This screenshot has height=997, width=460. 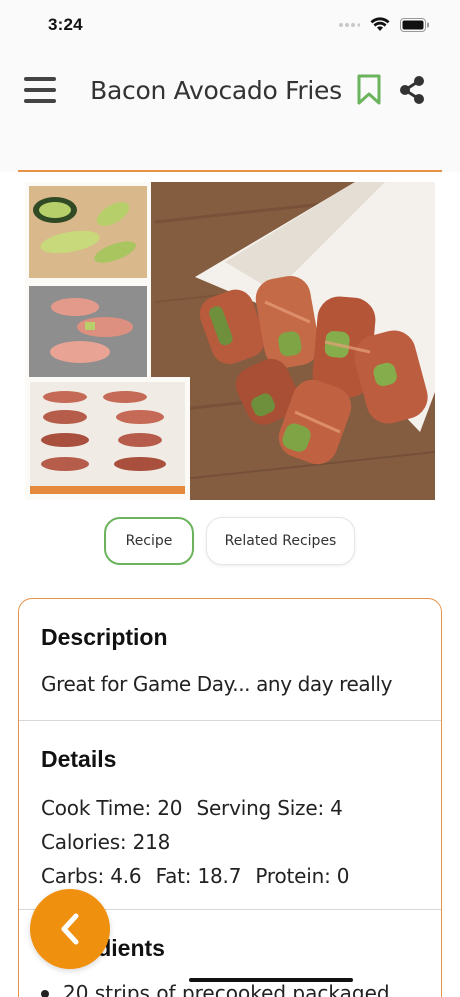 What do you see at coordinates (230, 111) in the screenshot?
I see `app-header: Bacon Avocado Fries` at bounding box center [230, 111].